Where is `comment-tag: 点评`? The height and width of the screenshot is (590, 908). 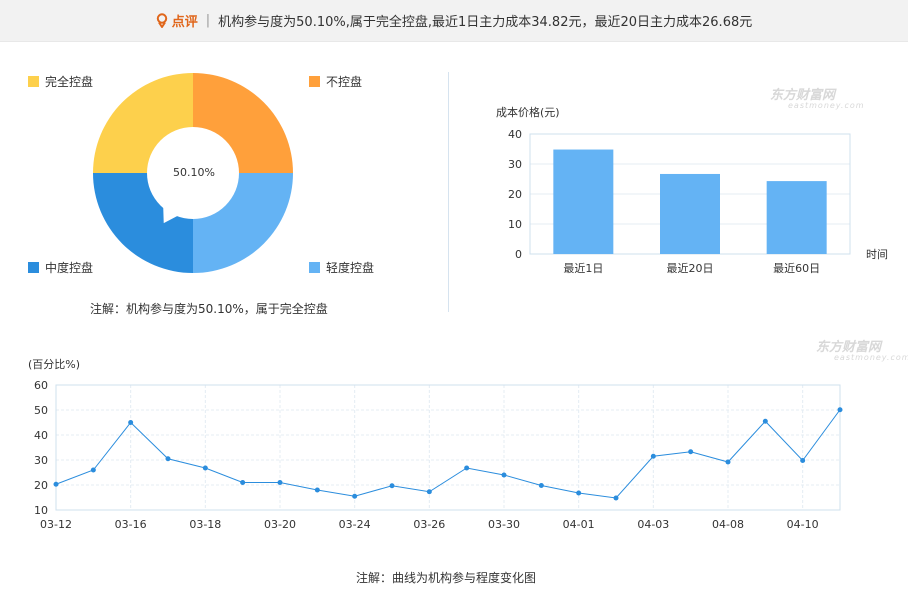
comment-tag: 点评 is located at coordinates (177, 20).